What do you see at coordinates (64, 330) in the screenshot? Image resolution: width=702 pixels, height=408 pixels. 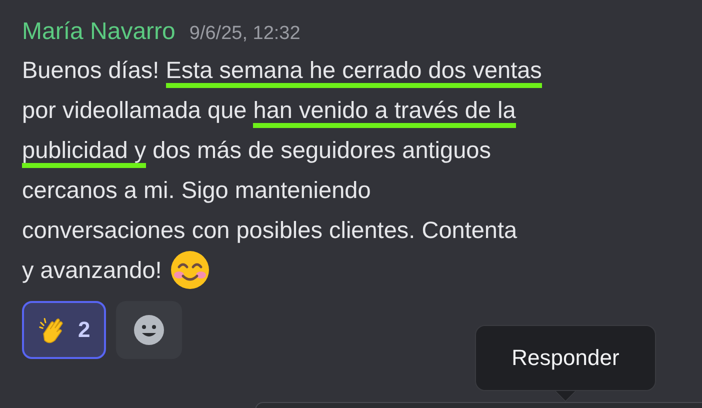 I see `reaction-button: 2` at bounding box center [64, 330].